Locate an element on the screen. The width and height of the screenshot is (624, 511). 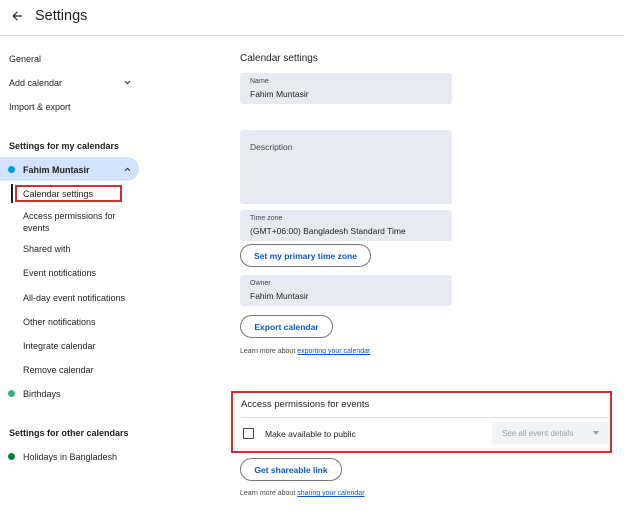
back-button is located at coordinates (17, 16).